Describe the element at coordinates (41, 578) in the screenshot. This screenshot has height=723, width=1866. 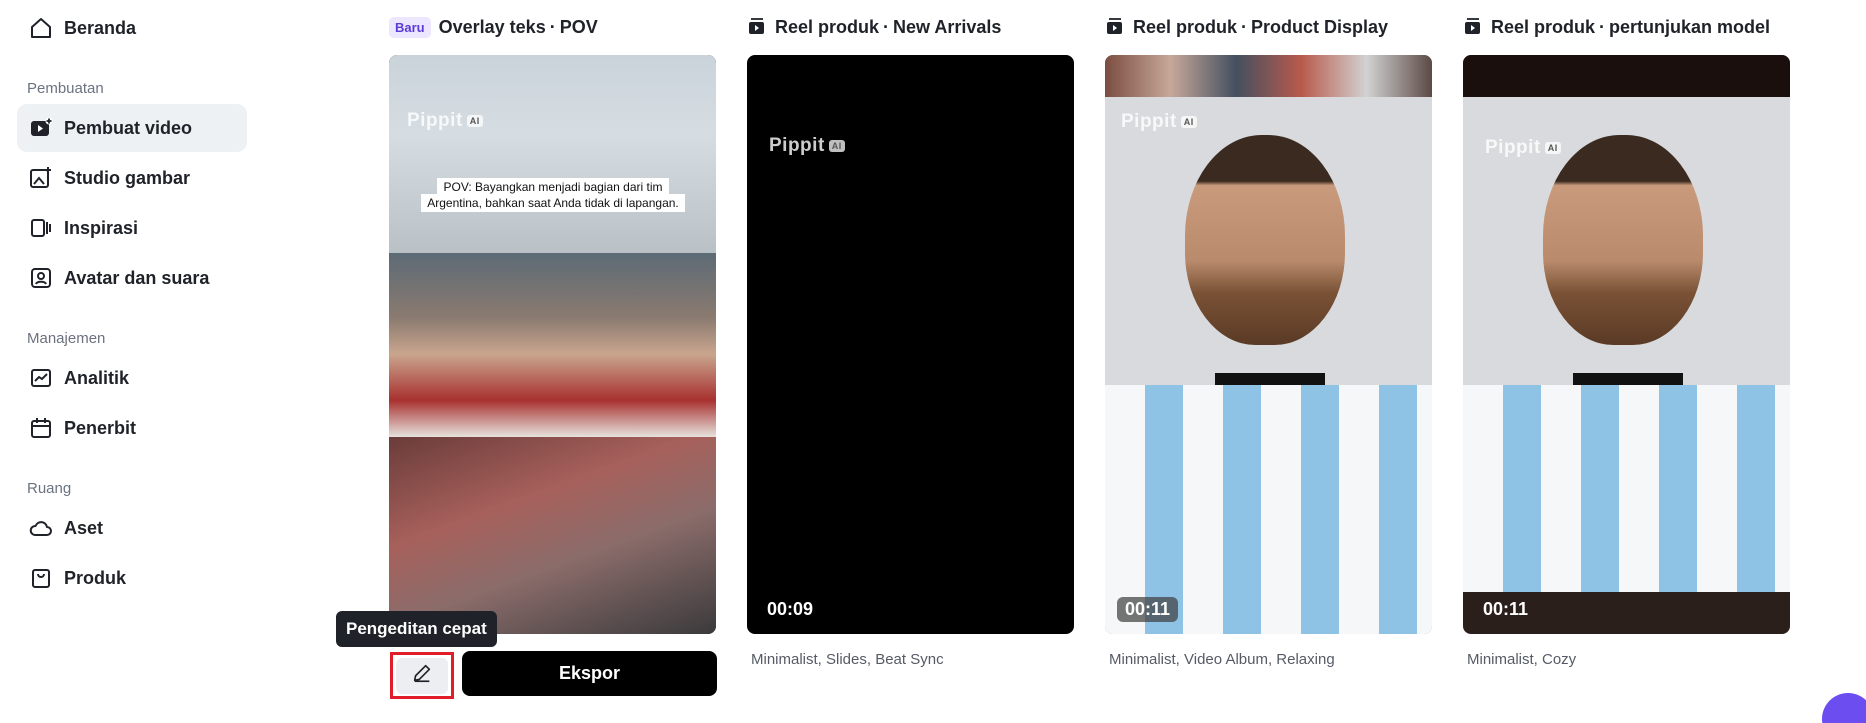
I see `bag-icon` at that location.